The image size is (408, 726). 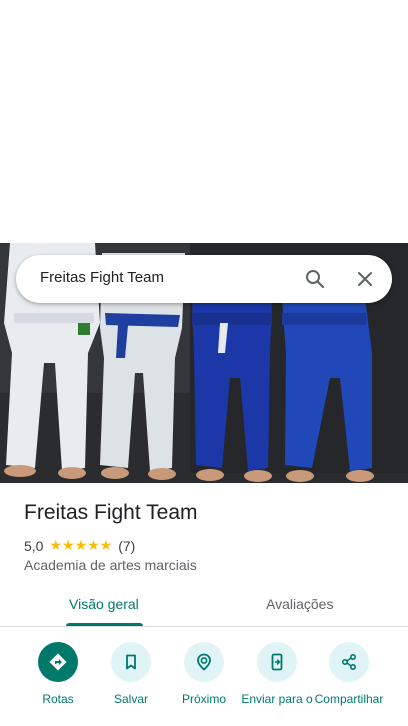 I want to click on rating-value: 5,0, so click(x=34, y=545).